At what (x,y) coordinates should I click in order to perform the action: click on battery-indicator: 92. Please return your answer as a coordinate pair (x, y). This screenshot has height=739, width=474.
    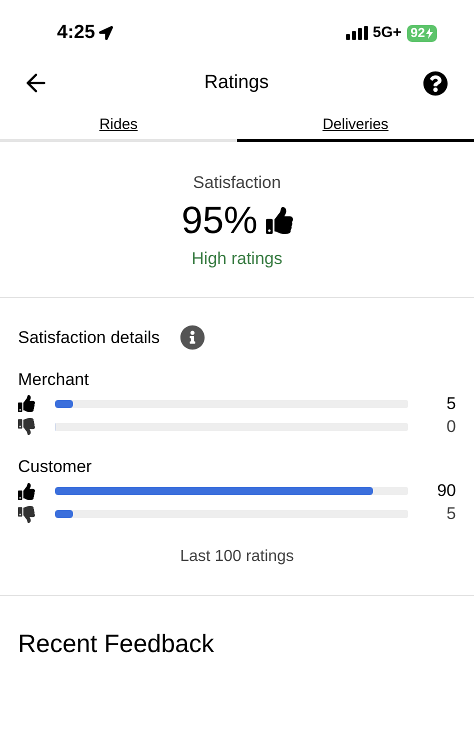
    Looking at the image, I should click on (421, 33).